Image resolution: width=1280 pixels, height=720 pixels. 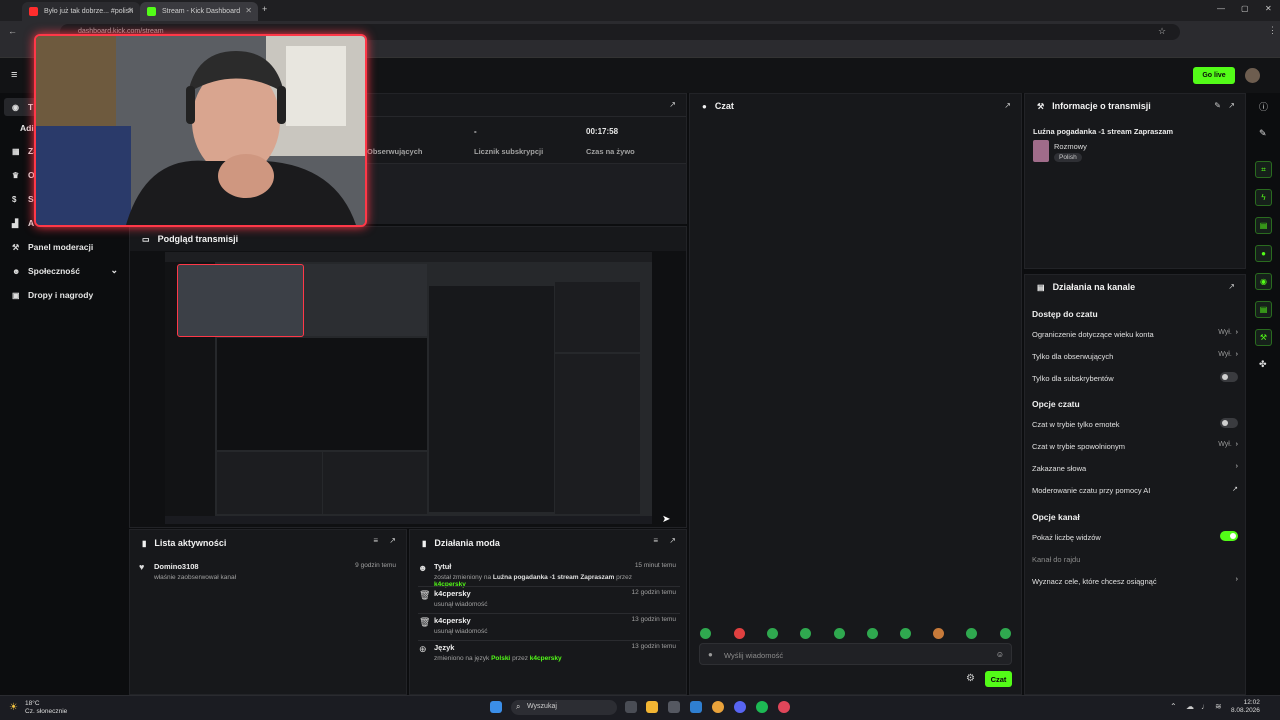 What do you see at coordinates (13, 707) in the screenshot?
I see `weather-icon: ☀` at bounding box center [13, 707].